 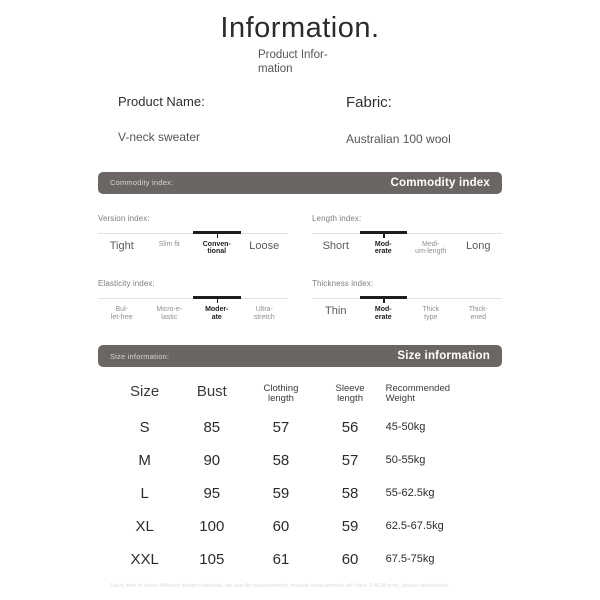 I want to click on cell-sleeve-length: 56, so click(x=350, y=427).